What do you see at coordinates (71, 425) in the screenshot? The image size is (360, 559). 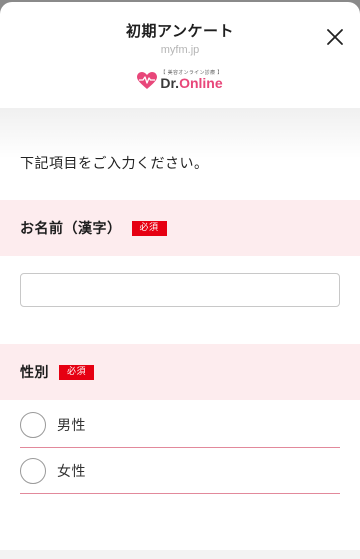 I see `gender-option-label: 男性` at bounding box center [71, 425].